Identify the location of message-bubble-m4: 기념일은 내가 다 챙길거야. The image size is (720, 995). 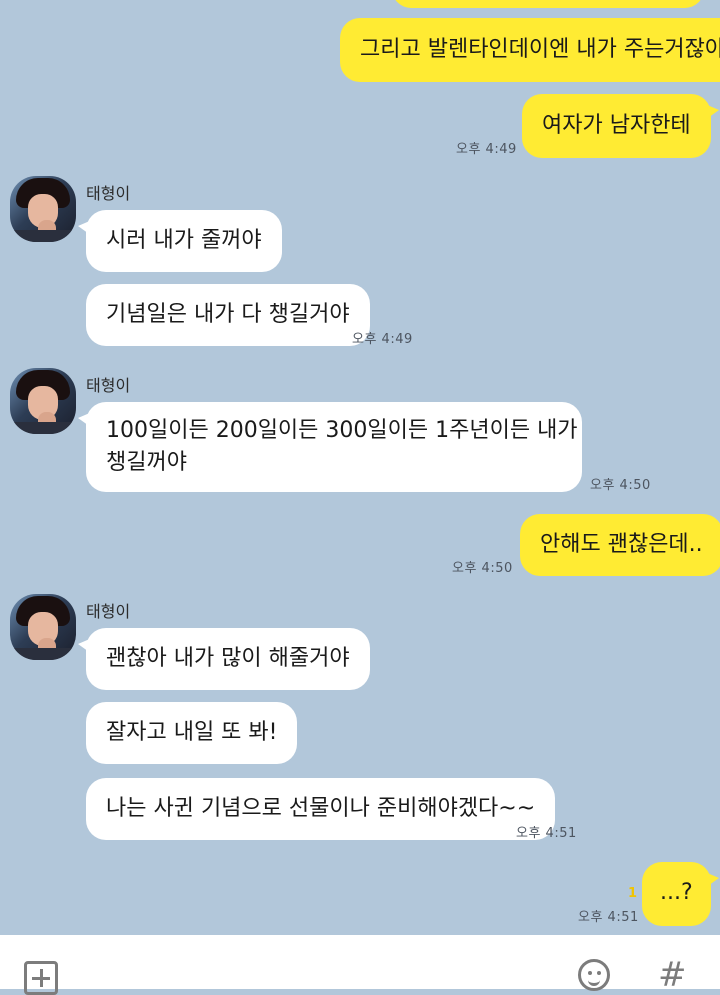
(228, 315).